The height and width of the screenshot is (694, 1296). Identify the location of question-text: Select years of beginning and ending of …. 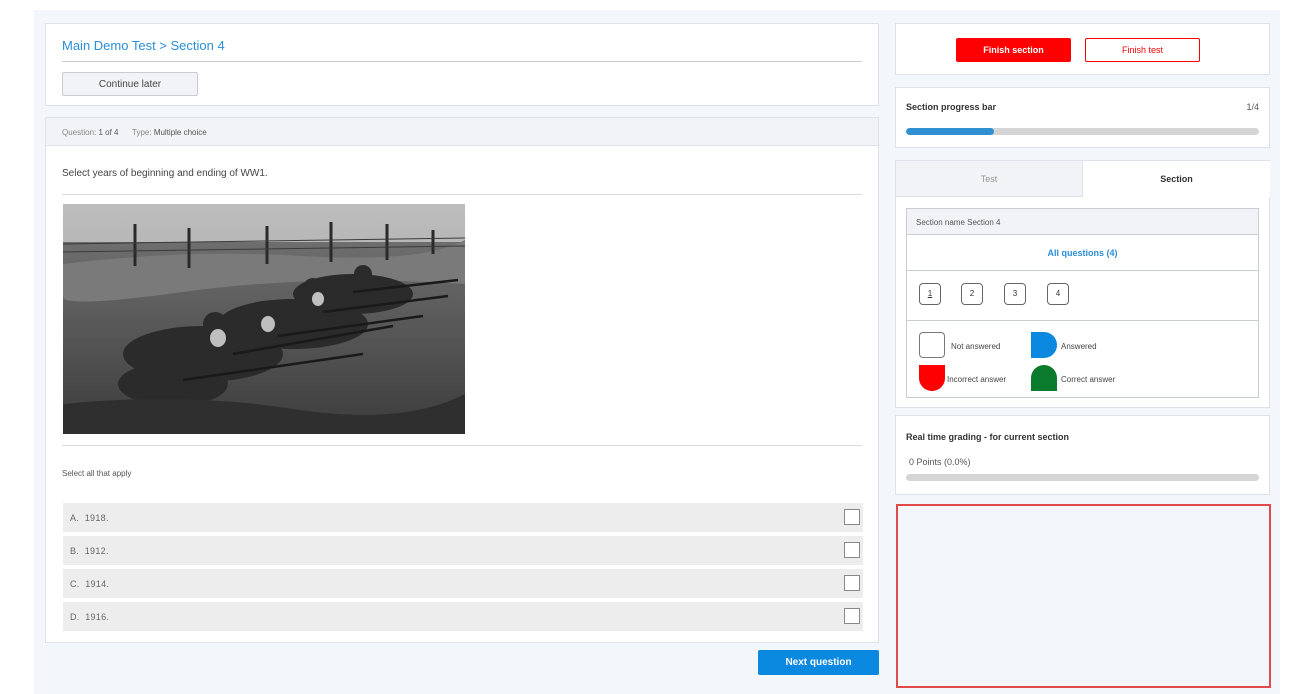
(165, 173).